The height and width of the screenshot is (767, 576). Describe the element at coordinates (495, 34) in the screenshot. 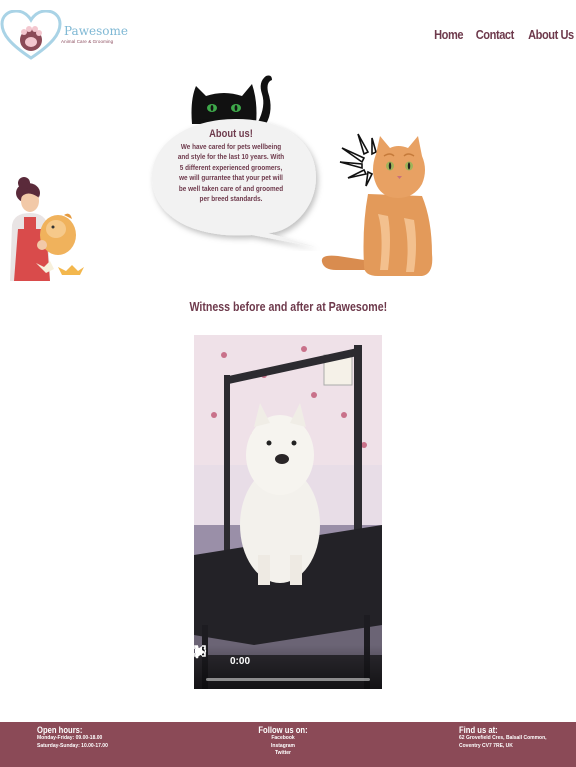

I see `nav-contact-link: Contact` at that location.